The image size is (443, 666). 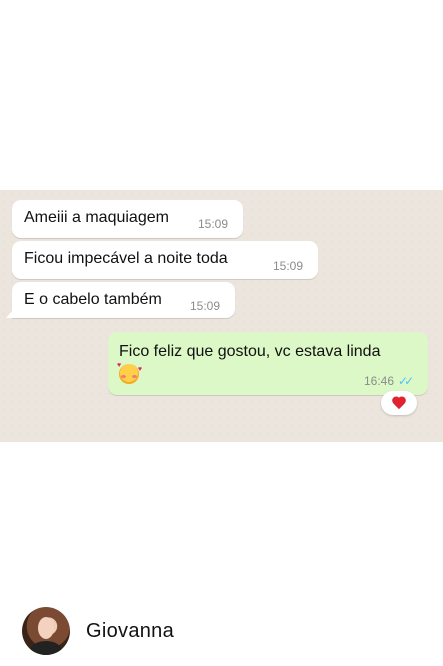 I want to click on reaction-badge, so click(x=399, y=403).